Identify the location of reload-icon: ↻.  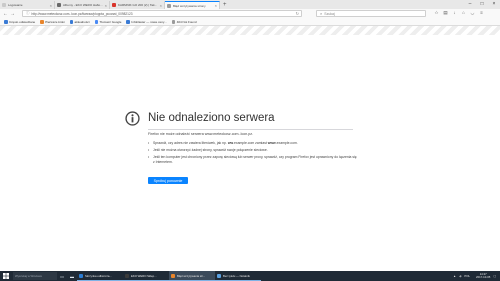
(297, 13).